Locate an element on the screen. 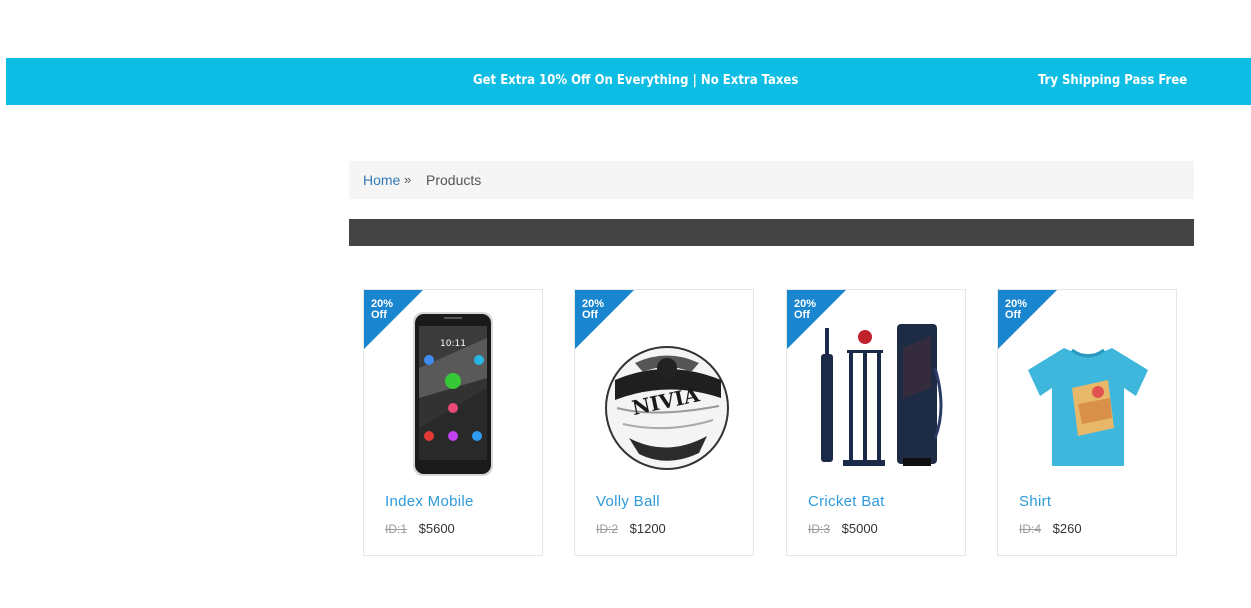  product-meta: ID:3 $5000 is located at coordinates (843, 528).